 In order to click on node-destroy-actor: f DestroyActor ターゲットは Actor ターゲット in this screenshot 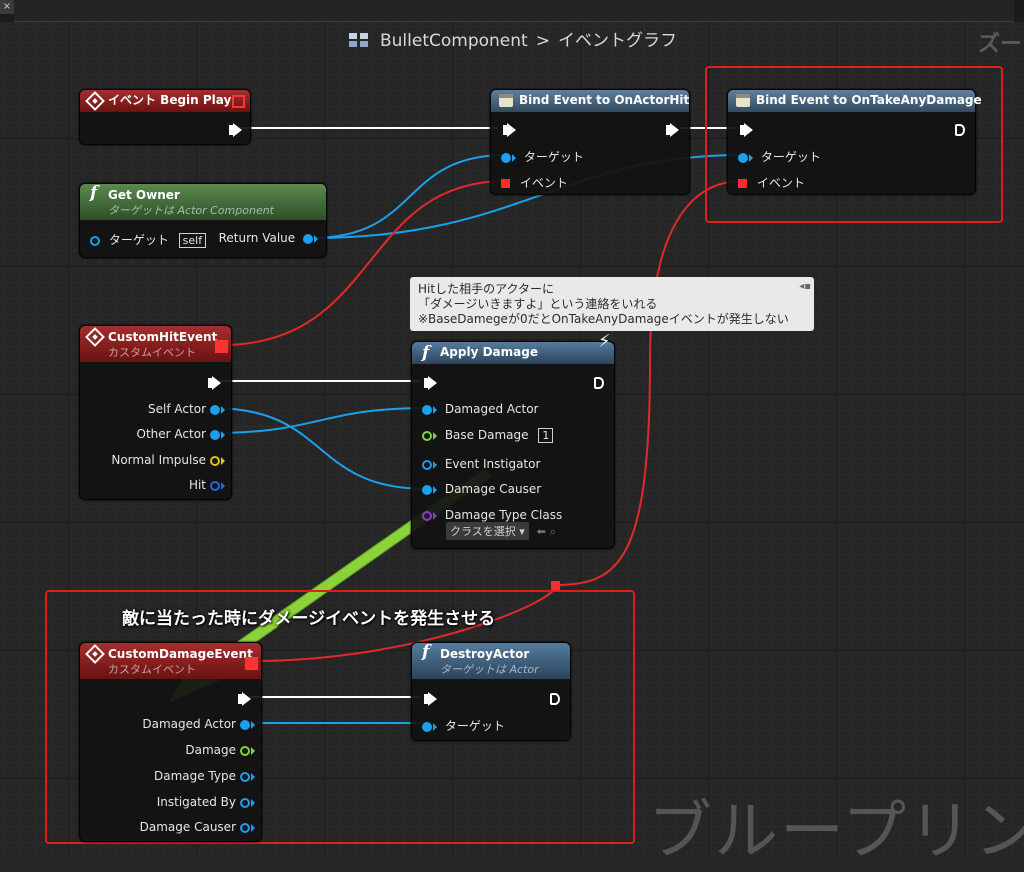, I will do `click(491, 691)`.